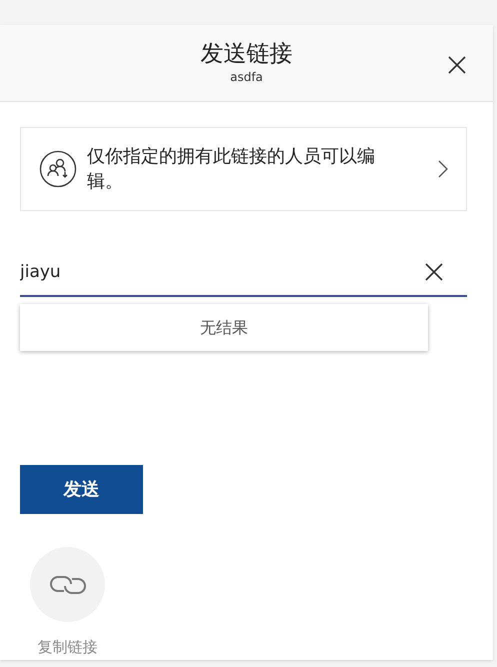  What do you see at coordinates (443, 169) in the screenshot?
I see `chevron-right-icon` at bounding box center [443, 169].